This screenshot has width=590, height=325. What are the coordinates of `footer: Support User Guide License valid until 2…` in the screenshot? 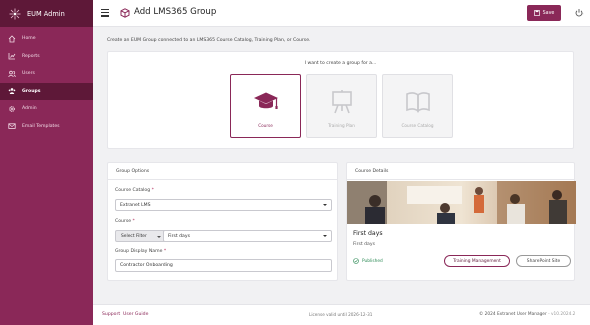 It's located at (341, 314).